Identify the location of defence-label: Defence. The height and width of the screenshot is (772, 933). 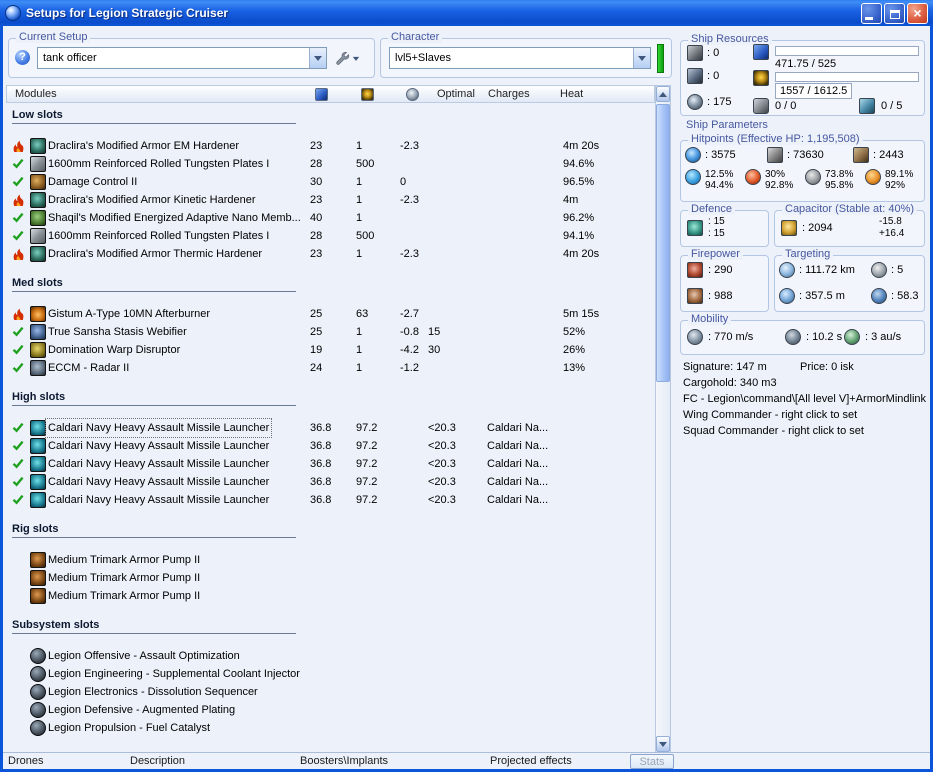
(711, 209).